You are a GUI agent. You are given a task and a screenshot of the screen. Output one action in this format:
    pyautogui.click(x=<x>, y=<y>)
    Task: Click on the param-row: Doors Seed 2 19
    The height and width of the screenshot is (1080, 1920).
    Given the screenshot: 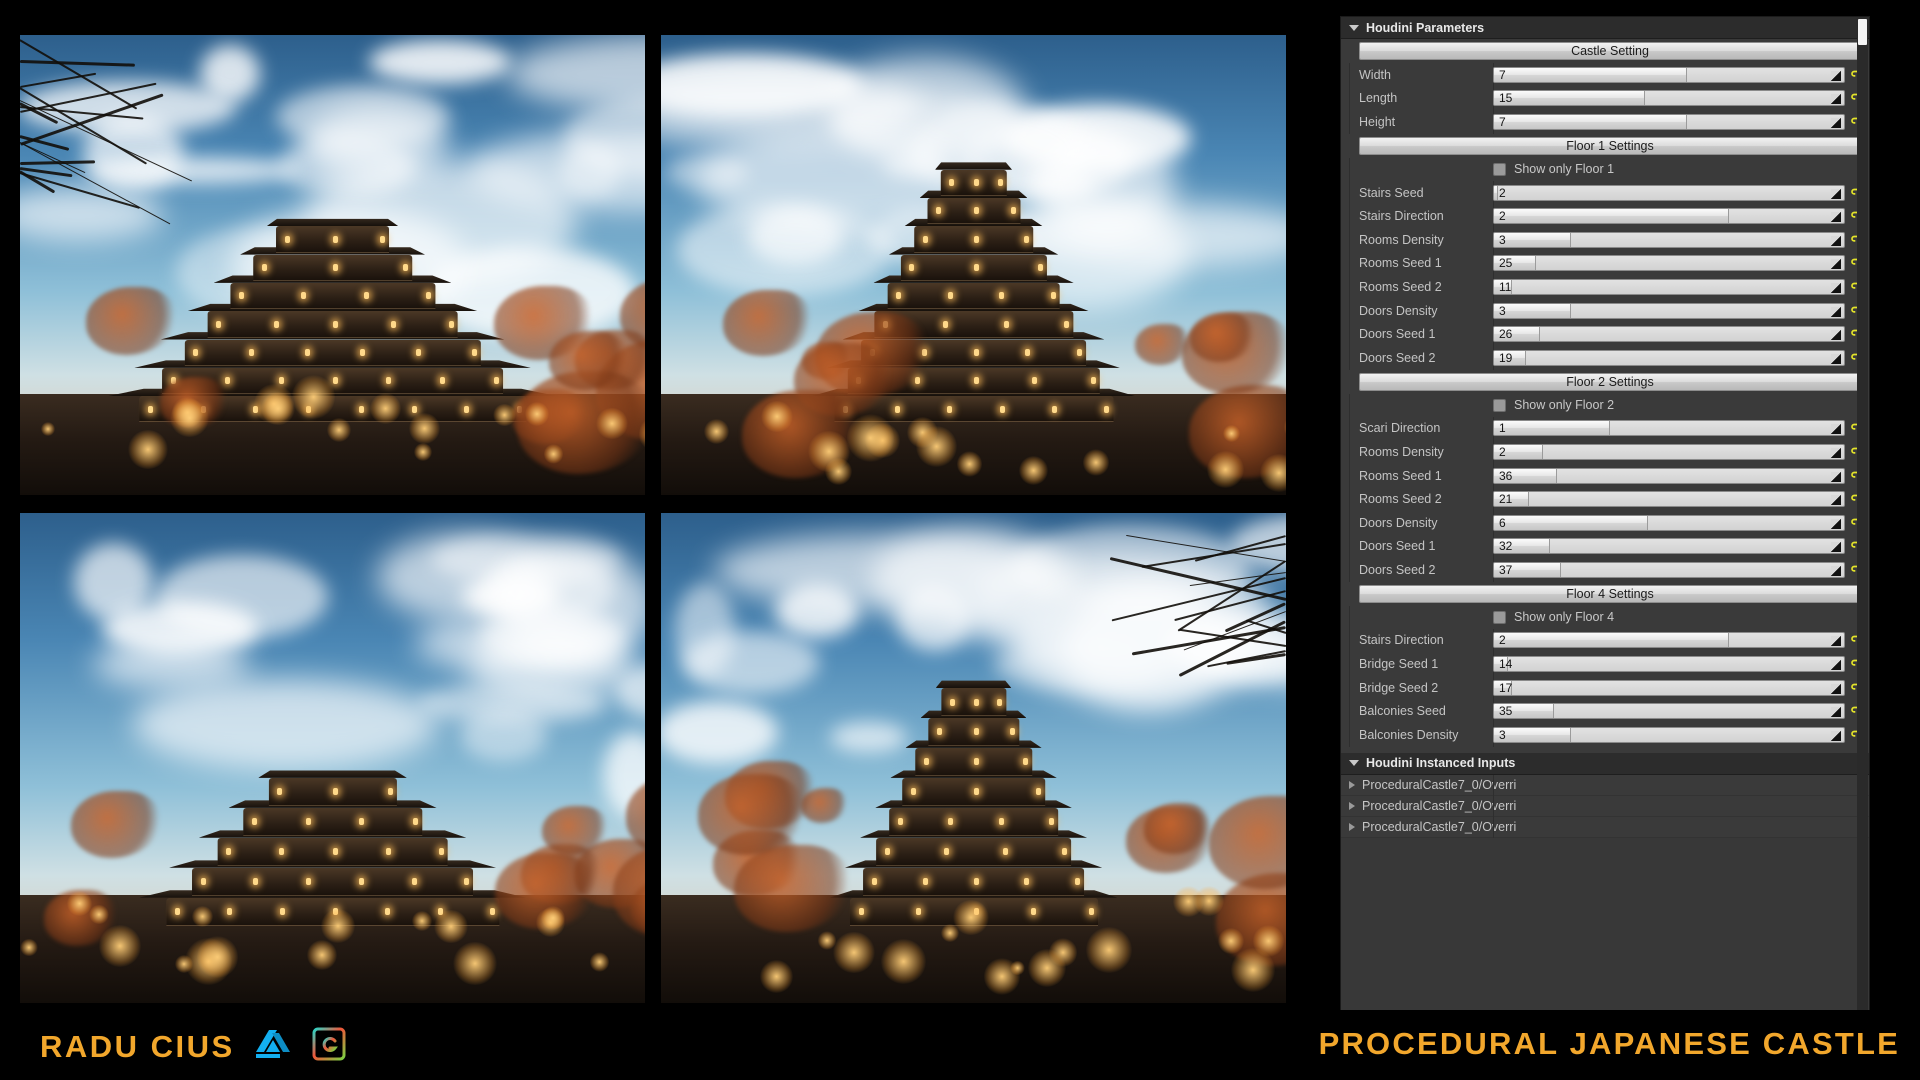 What is the action you would take?
    pyautogui.click(x=1605, y=357)
    